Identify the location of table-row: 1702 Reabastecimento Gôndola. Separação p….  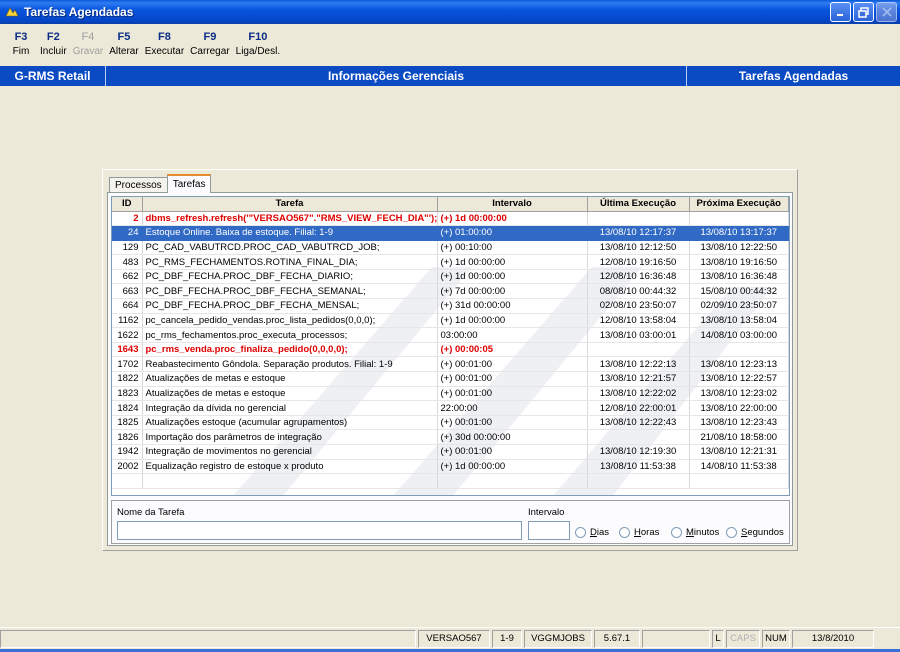
(450, 364).